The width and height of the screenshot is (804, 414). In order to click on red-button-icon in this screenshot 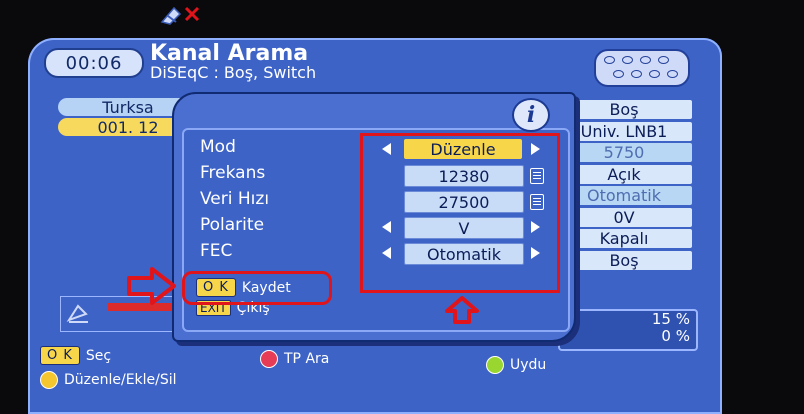, I will do `click(269, 359)`.